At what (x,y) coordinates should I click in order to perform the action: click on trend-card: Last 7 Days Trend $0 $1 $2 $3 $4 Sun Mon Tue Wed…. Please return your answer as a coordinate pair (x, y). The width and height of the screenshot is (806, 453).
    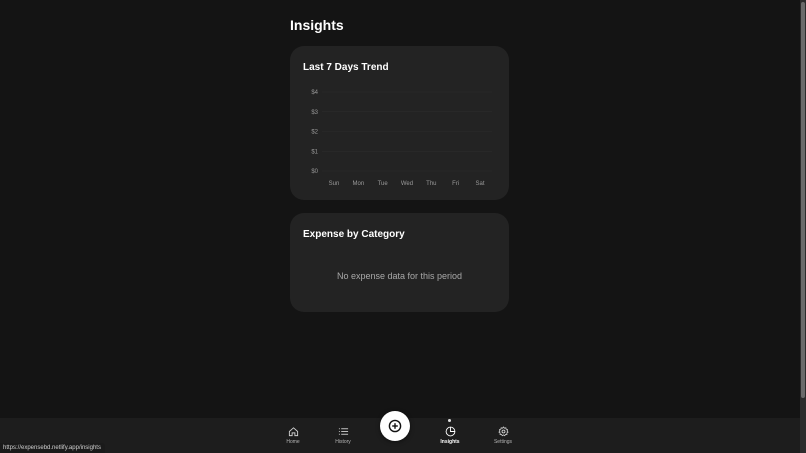
    Looking at the image, I should click on (399, 123).